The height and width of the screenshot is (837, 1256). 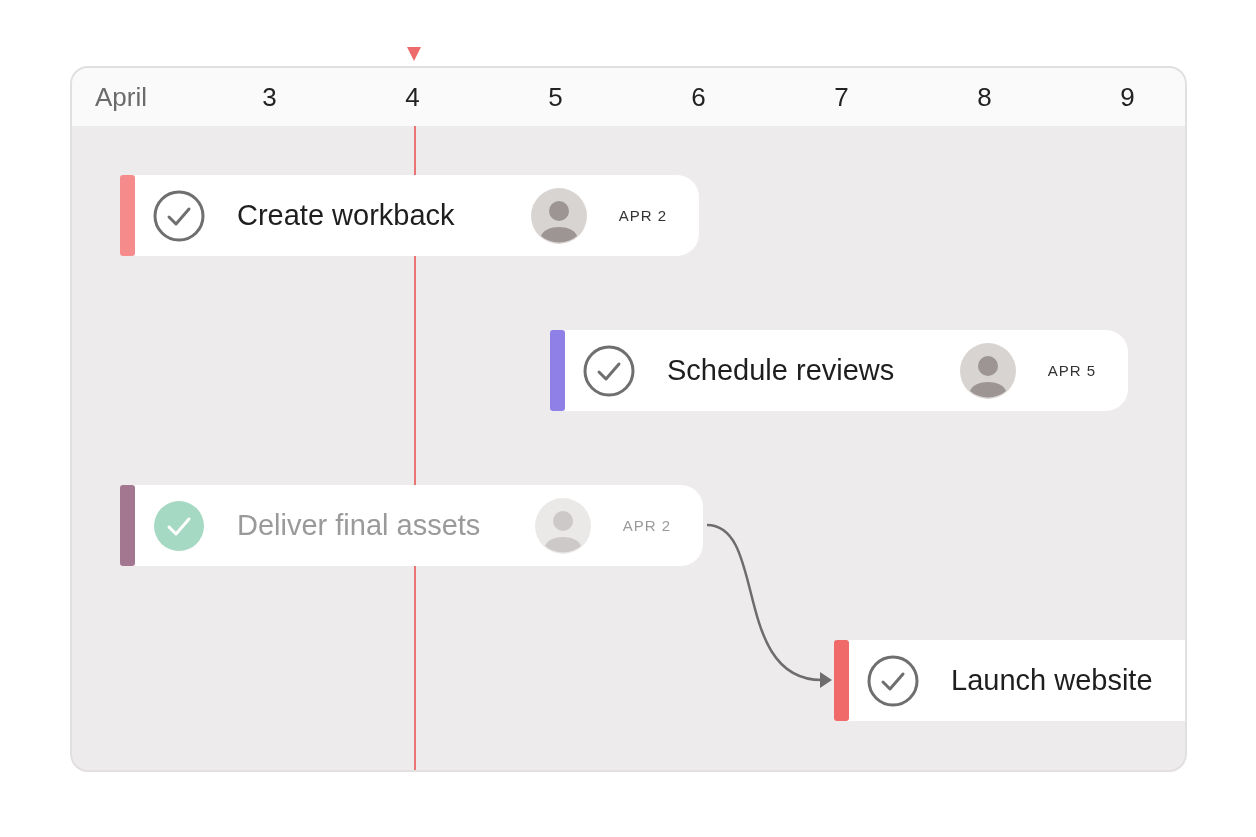 What do you see at coordinates (1052, 680) in the screenshot?
I see `task-title: Launch website` at bounding box center [1052, 680].